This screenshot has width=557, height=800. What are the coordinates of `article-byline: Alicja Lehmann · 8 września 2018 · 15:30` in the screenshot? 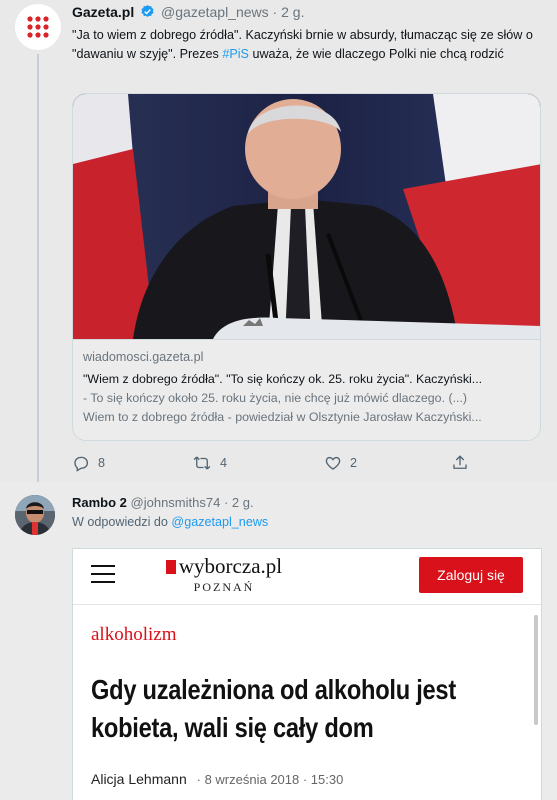 It's located at (217, 779).